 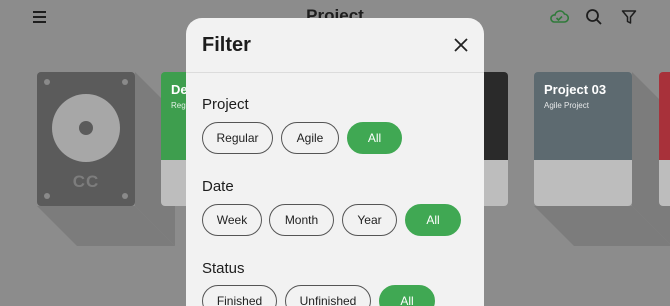 I want to click on project-card, so click(x=664, y=139).